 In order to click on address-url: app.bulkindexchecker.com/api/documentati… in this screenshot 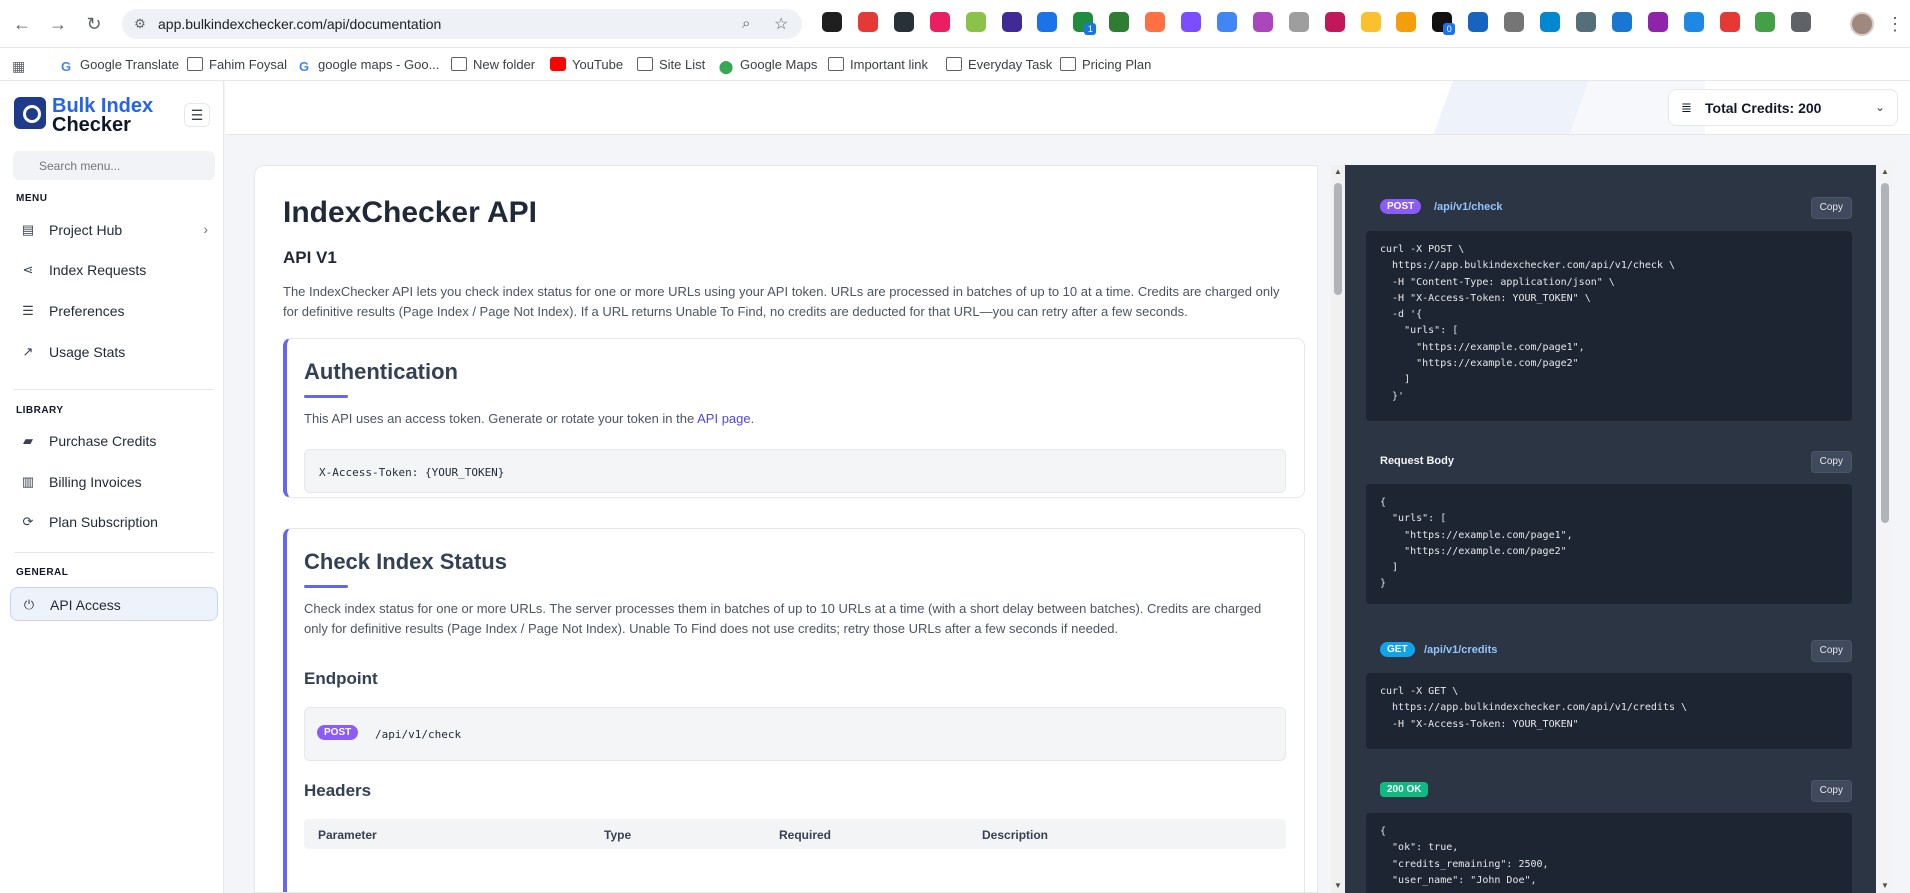, I will do `click(299, 24)`.